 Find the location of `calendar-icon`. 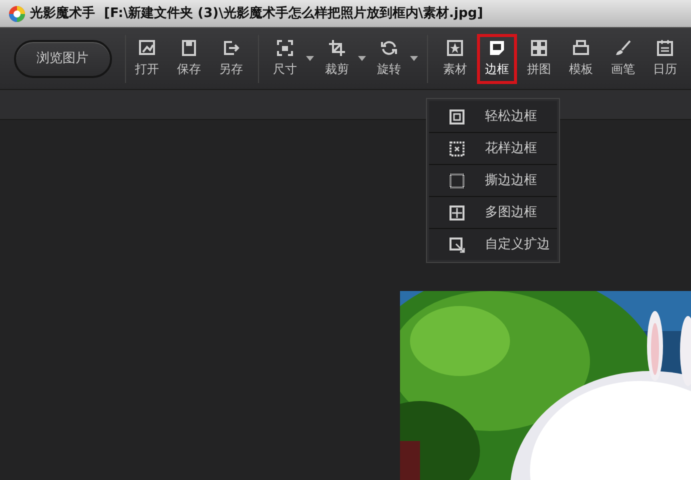

calendar-icon is located at coordinates (665, 48).